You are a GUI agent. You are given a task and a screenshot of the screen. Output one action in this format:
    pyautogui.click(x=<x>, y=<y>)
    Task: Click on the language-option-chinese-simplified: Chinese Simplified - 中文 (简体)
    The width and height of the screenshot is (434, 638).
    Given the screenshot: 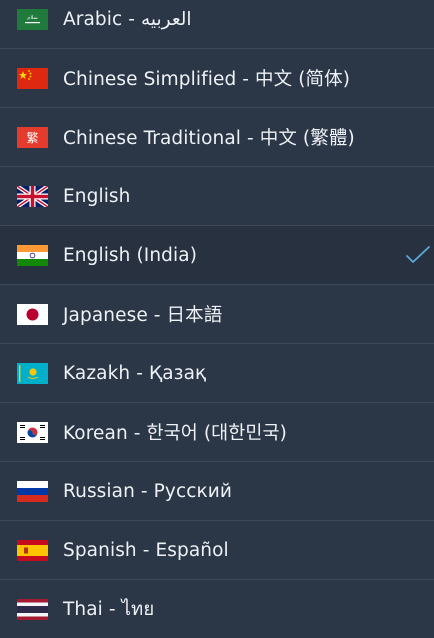 What is the action you would take?
    pyautogui.click(x=217, y=78)
    